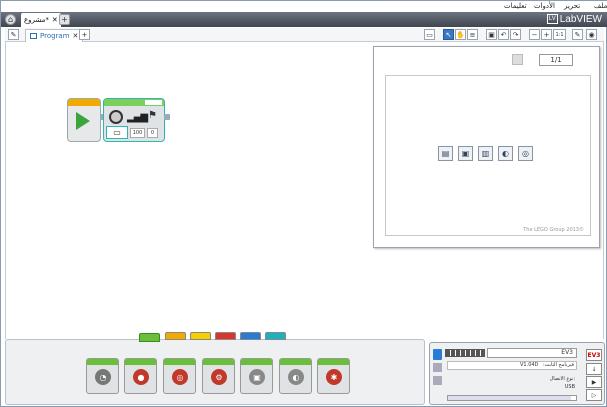 Image resolution: width=607 pixels, height=407 pixels. What do you see at coordinates (304, 35) in the screenshot?
I see `program-toolbar: ✎ Program ✕ + ▭ ↖ ✋ ≡ ▣ ↶ ↷ − + 1:1 ✎ ◉` at bounding box center [304, 35].